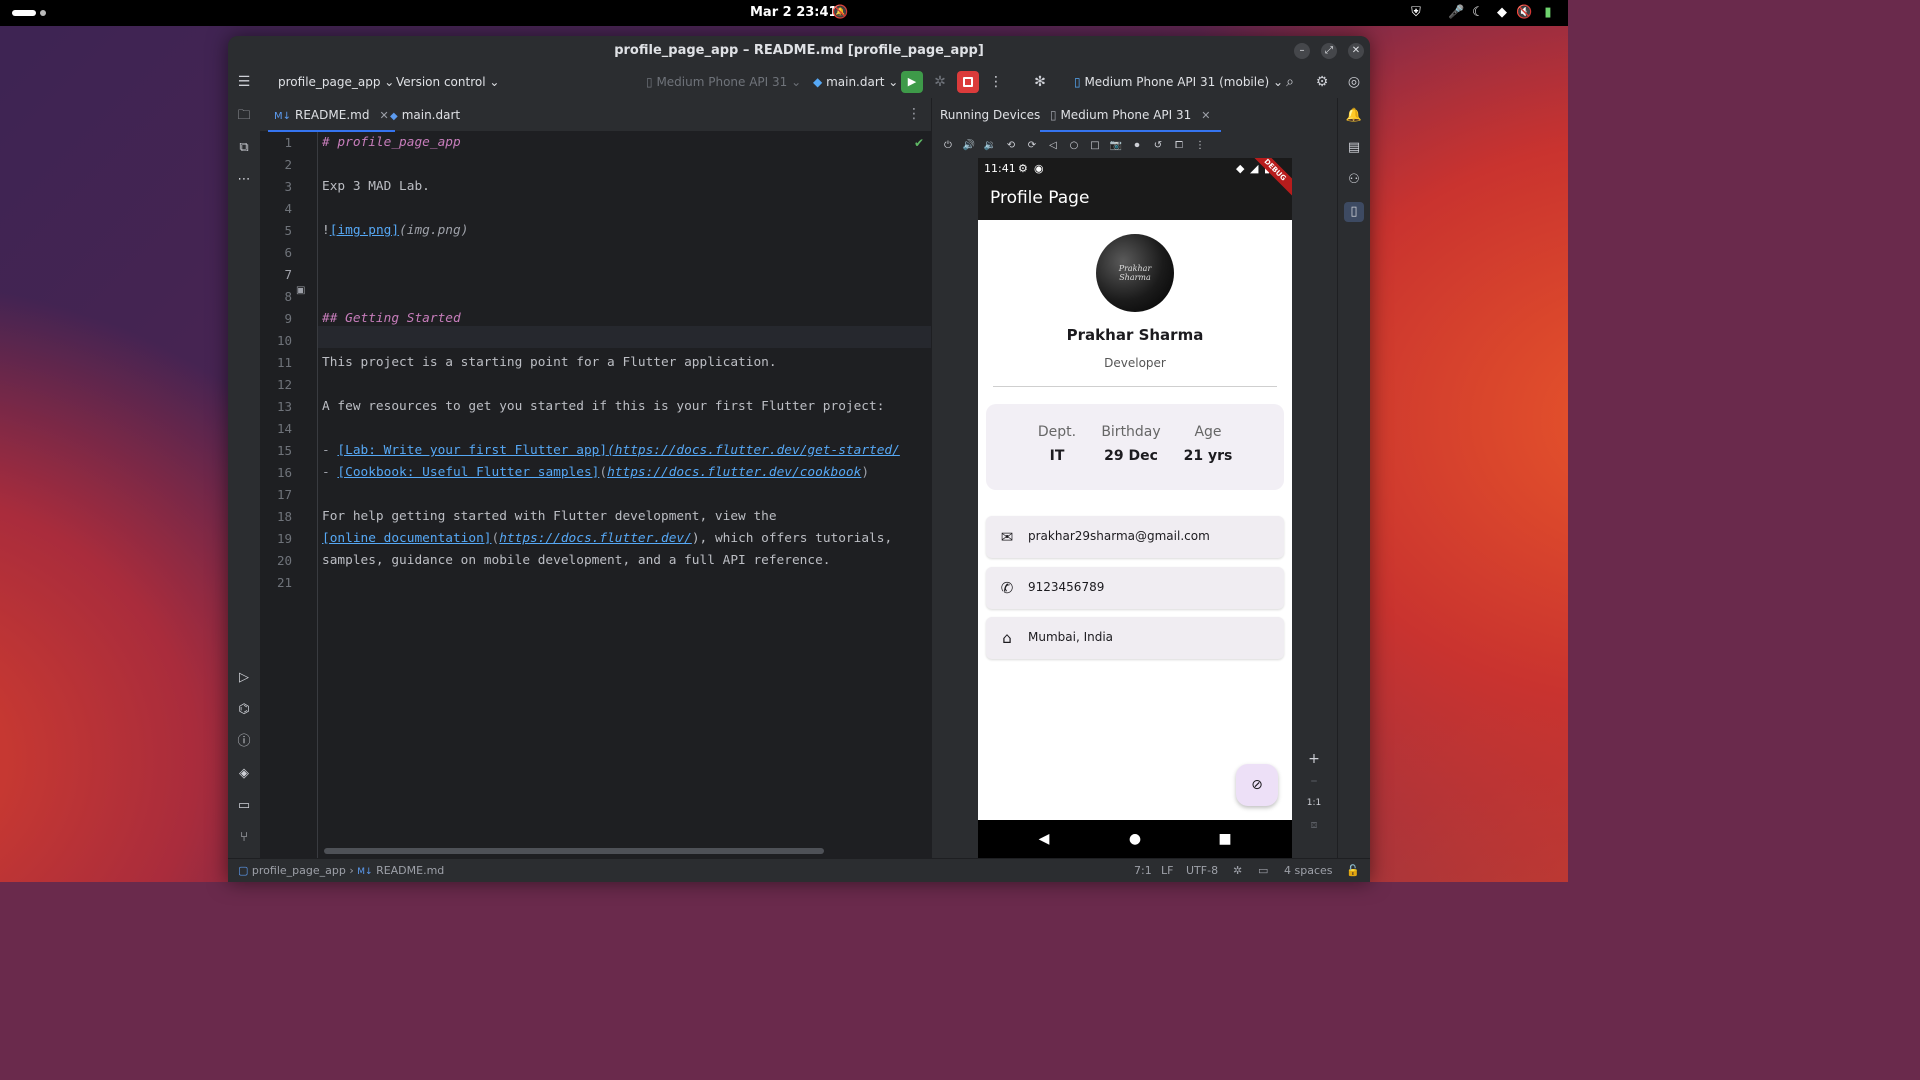  Describe the element at coordinates (331, 115) in the screenshot. I see `tab-readme: M↓ README.md ✕` at that location.